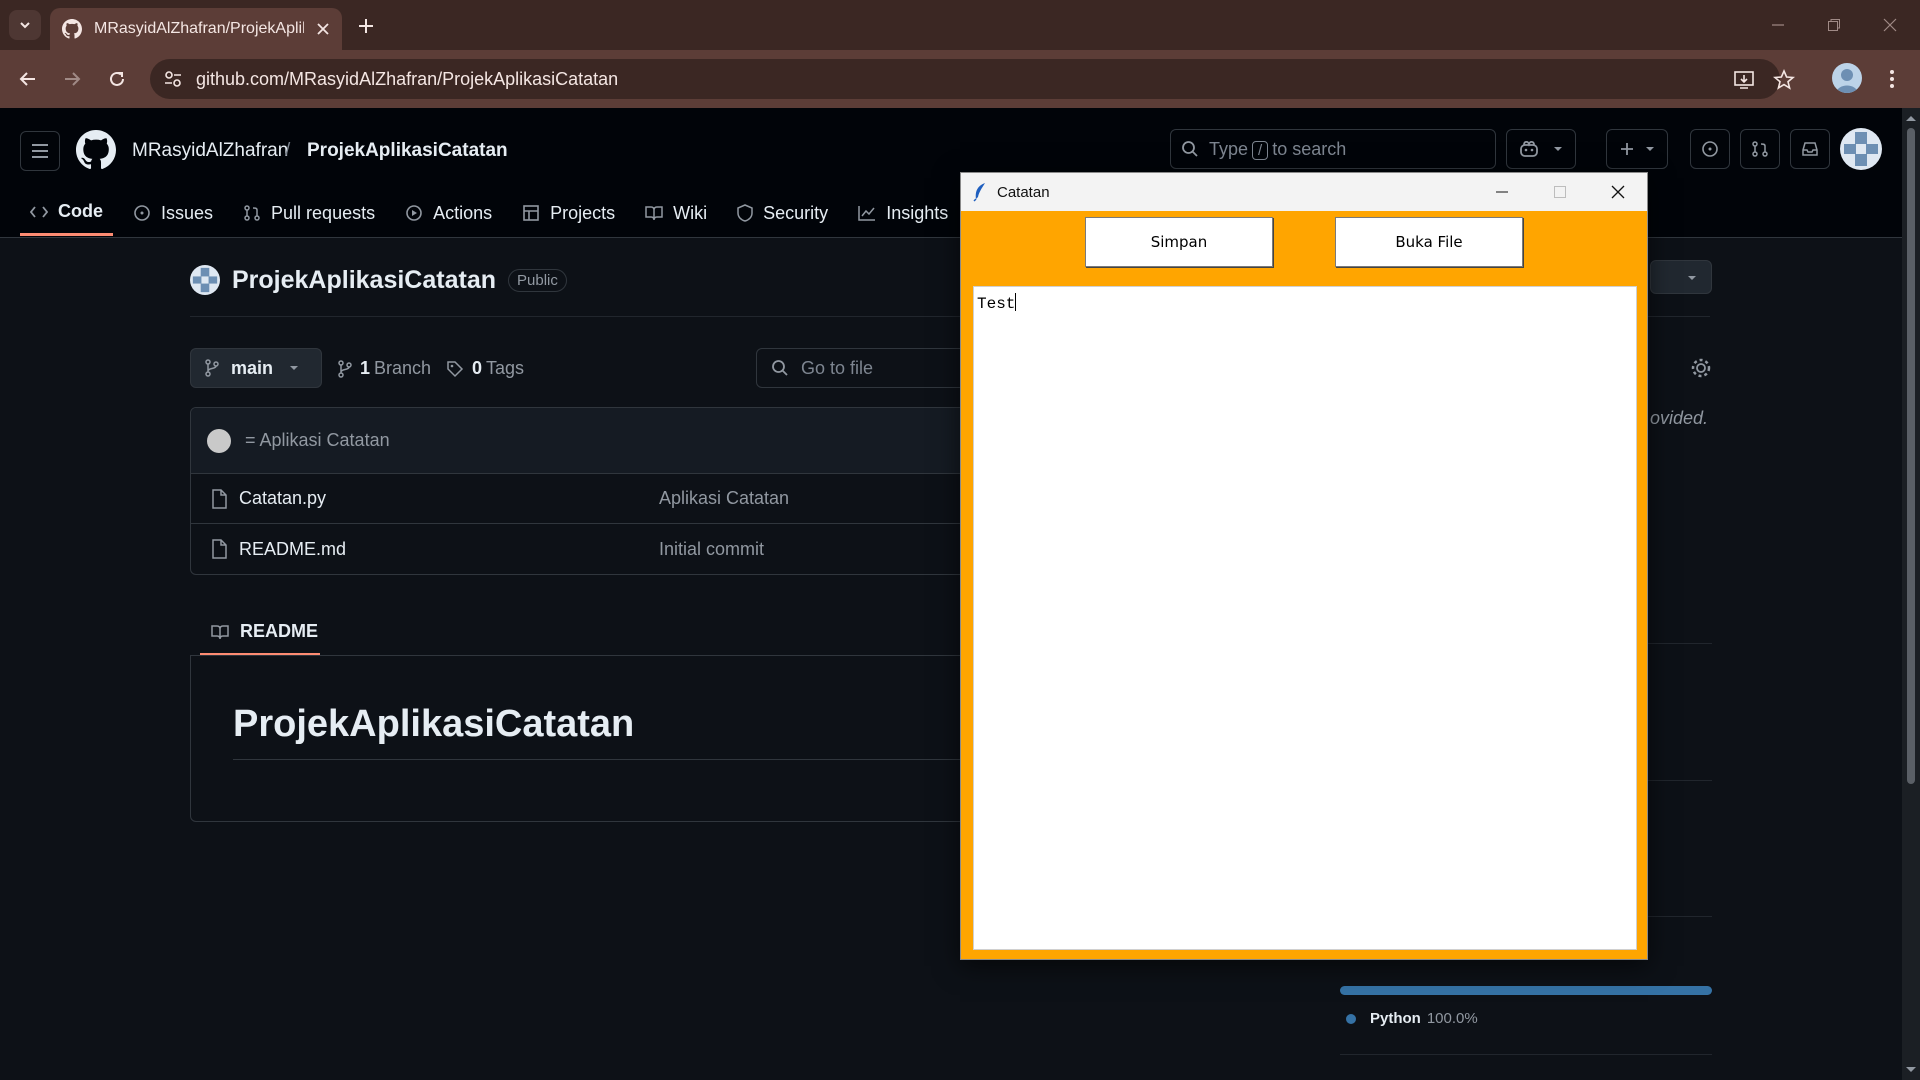  I want to click on commit-author-avatar, so click(219, 440).